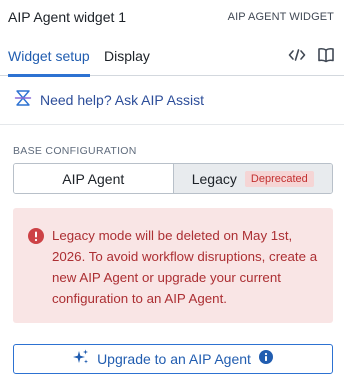  I want to click on error-icon, so click(36, 238).